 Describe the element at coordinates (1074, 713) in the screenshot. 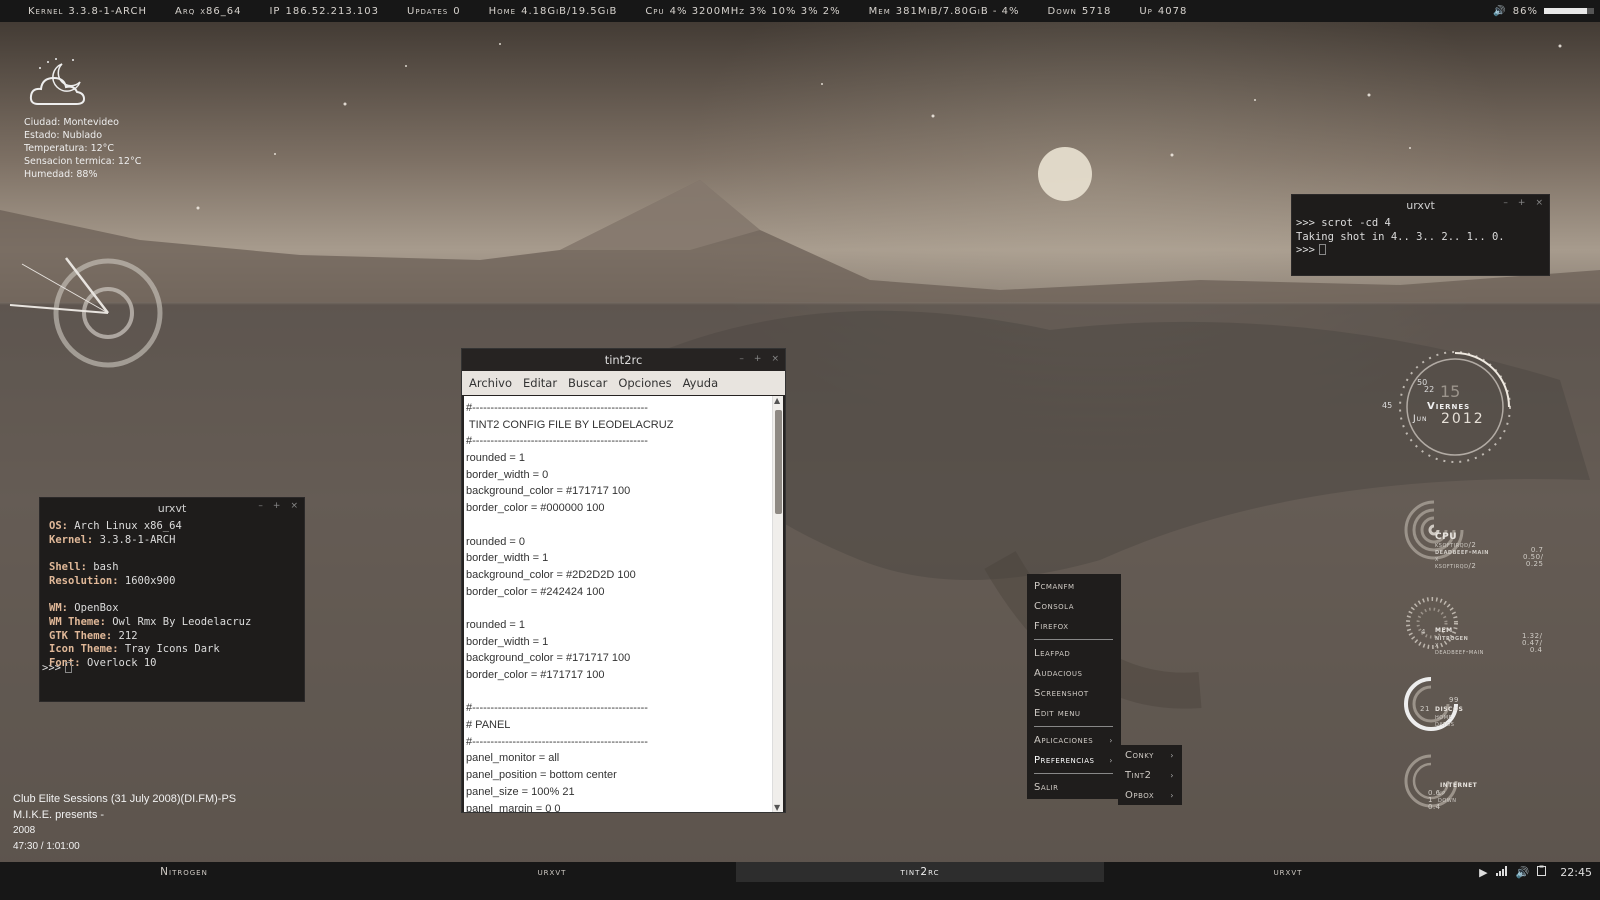

I see `menu-item-edit-menu: Edit menu` at that location.